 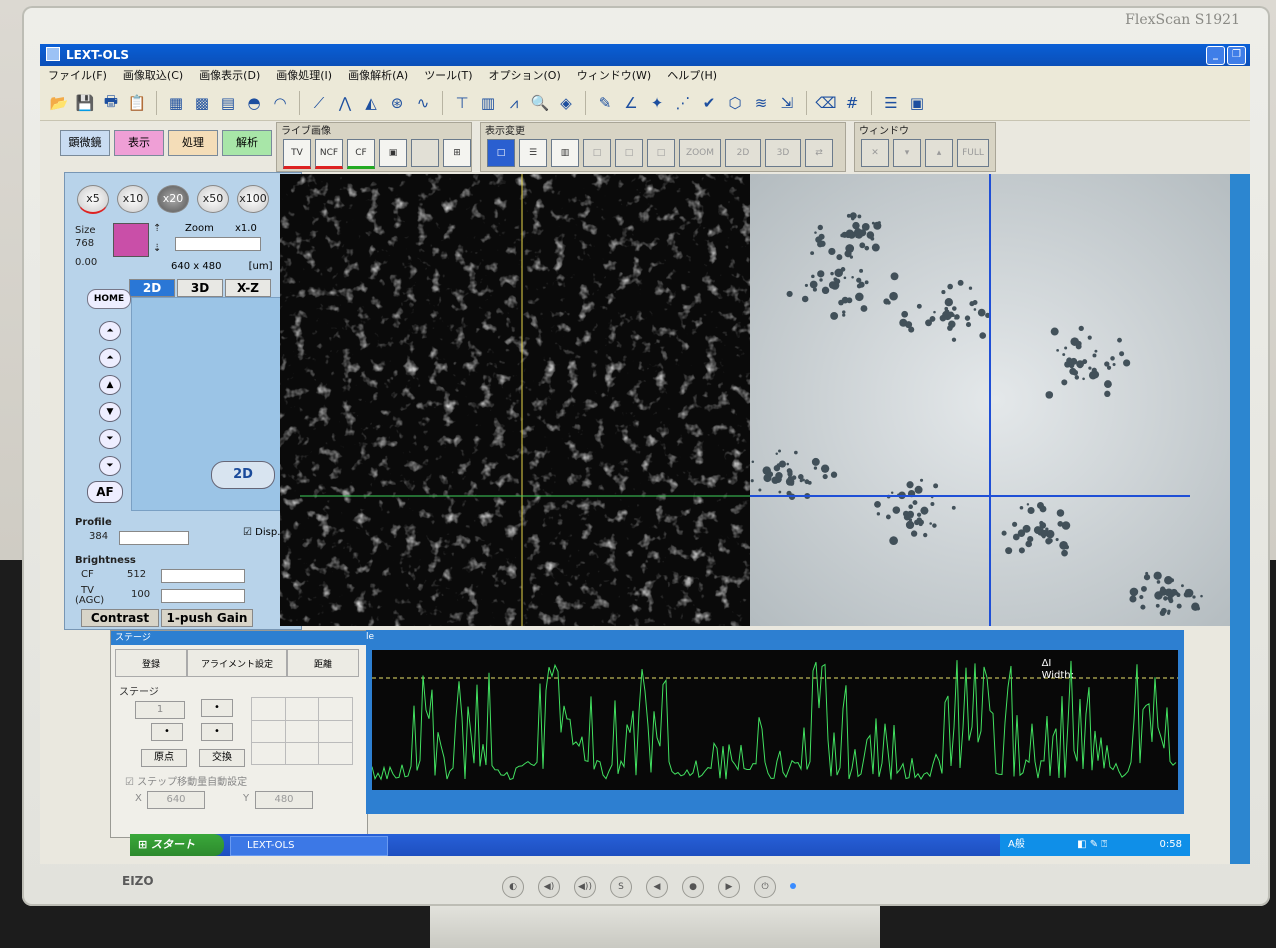 I want to click on save-icon: 💾, so click(x=85, y=103).